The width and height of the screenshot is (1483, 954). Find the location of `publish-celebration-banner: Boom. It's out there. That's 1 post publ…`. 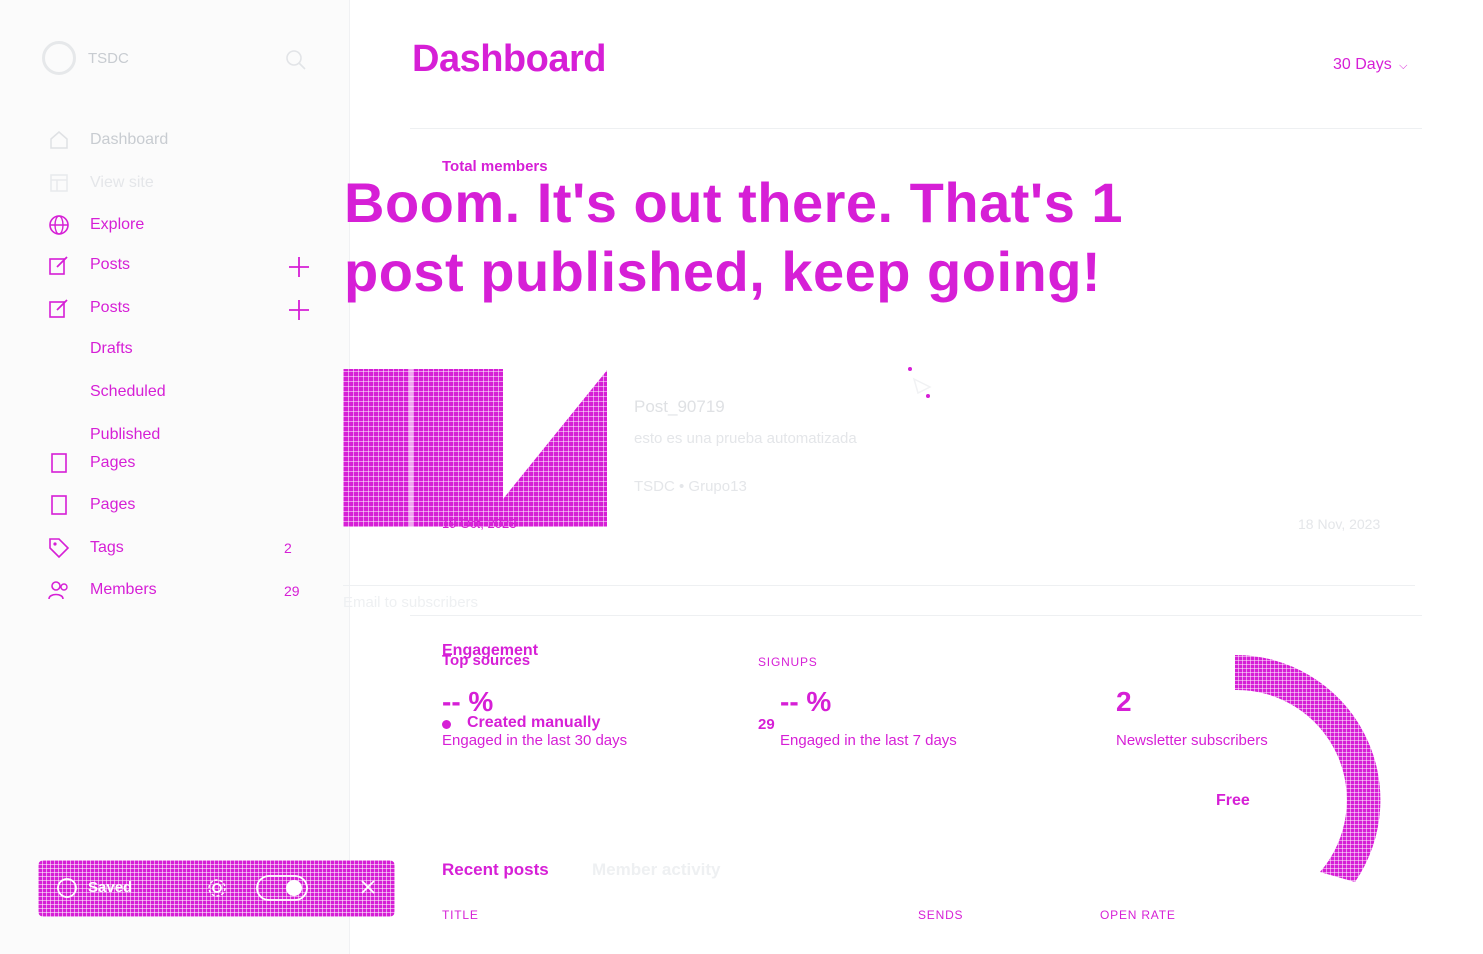

publish-celebration-banner: Boom. It's out there. That's 1 post publ… is located at coordinates (734, 237).